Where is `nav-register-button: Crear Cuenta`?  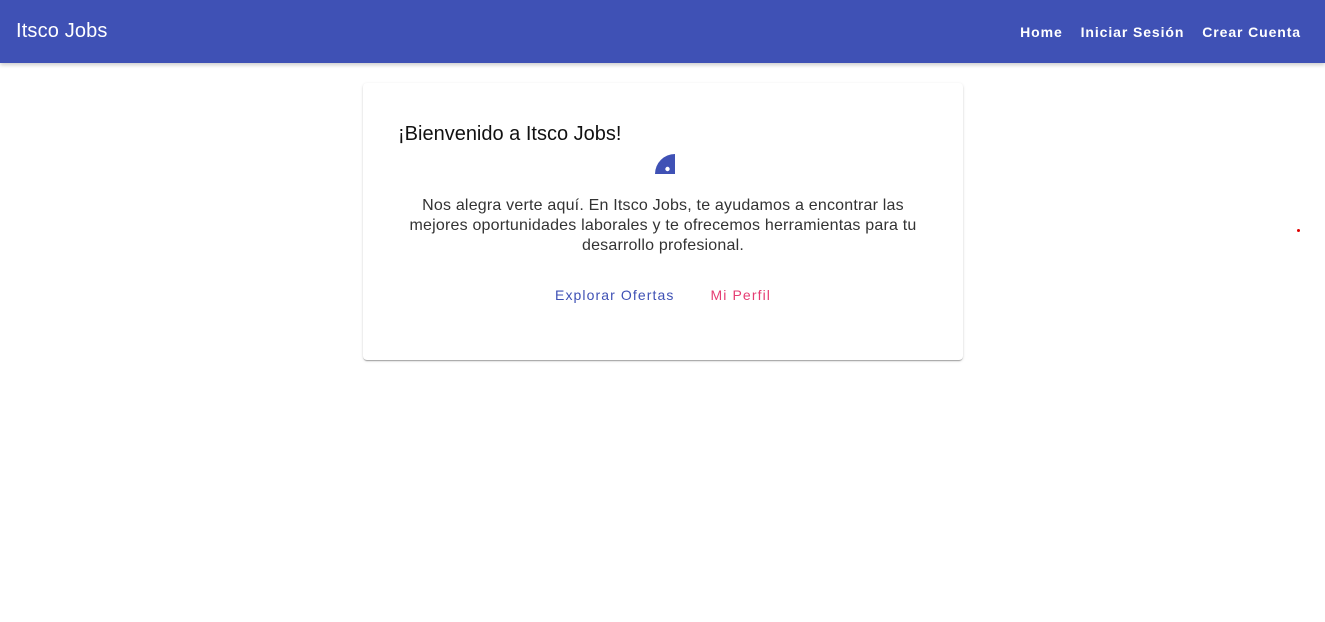 nav-register-button: Crear Cuenta is located at coordinates (1251, 32).